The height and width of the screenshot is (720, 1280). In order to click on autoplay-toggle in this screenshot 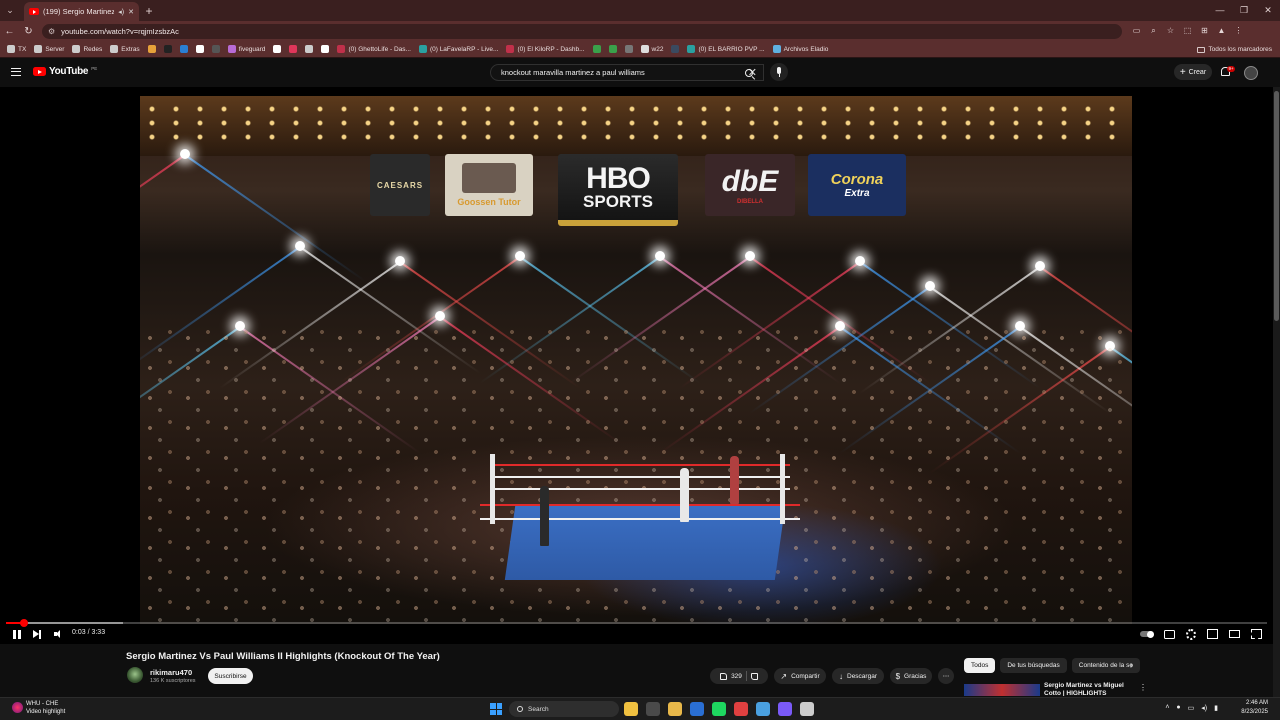, I will do `click(1147, 634)`.